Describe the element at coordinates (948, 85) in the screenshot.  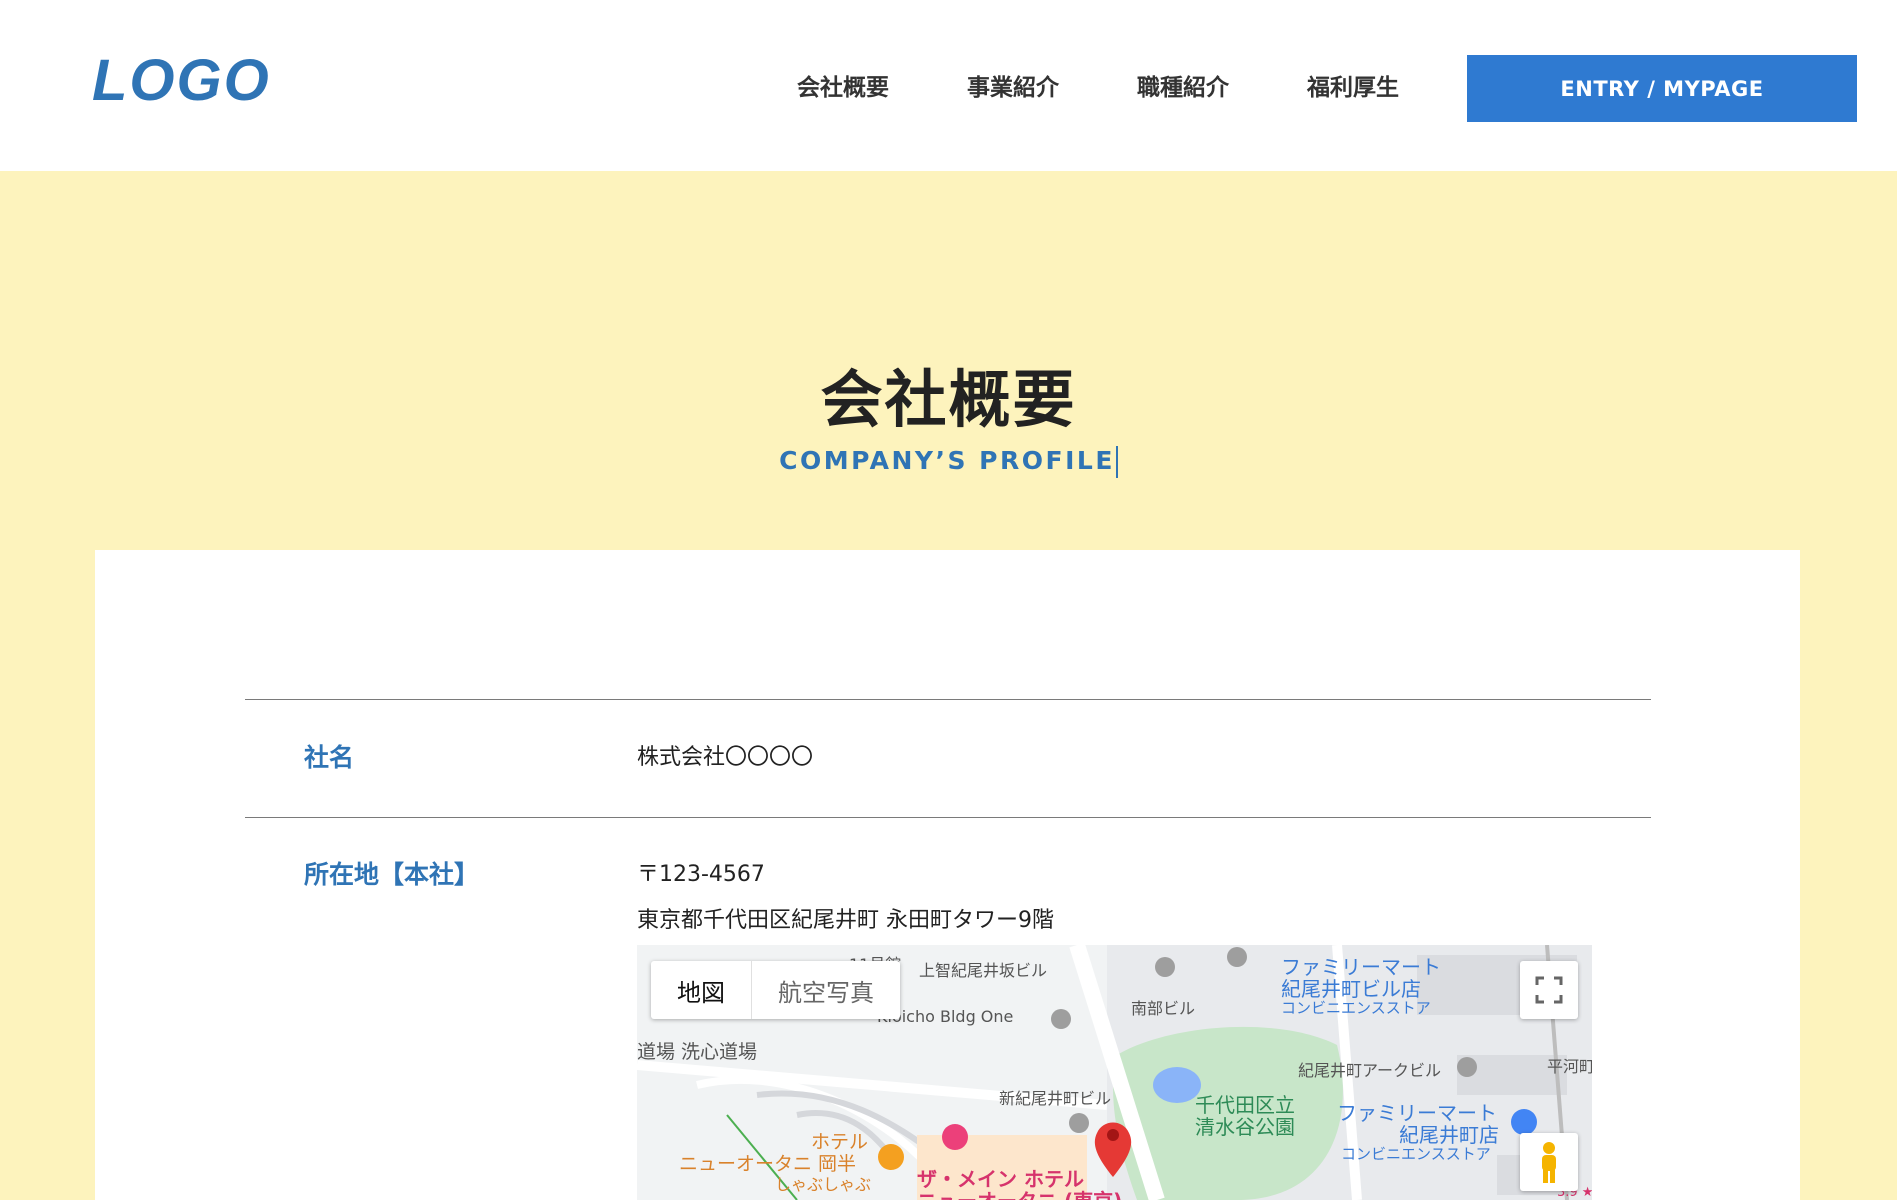
I see `site-header: LOGO 会社概要 事業紹介 職種紹介 福利厚生 ENTRY / MYPAGE` at that location.